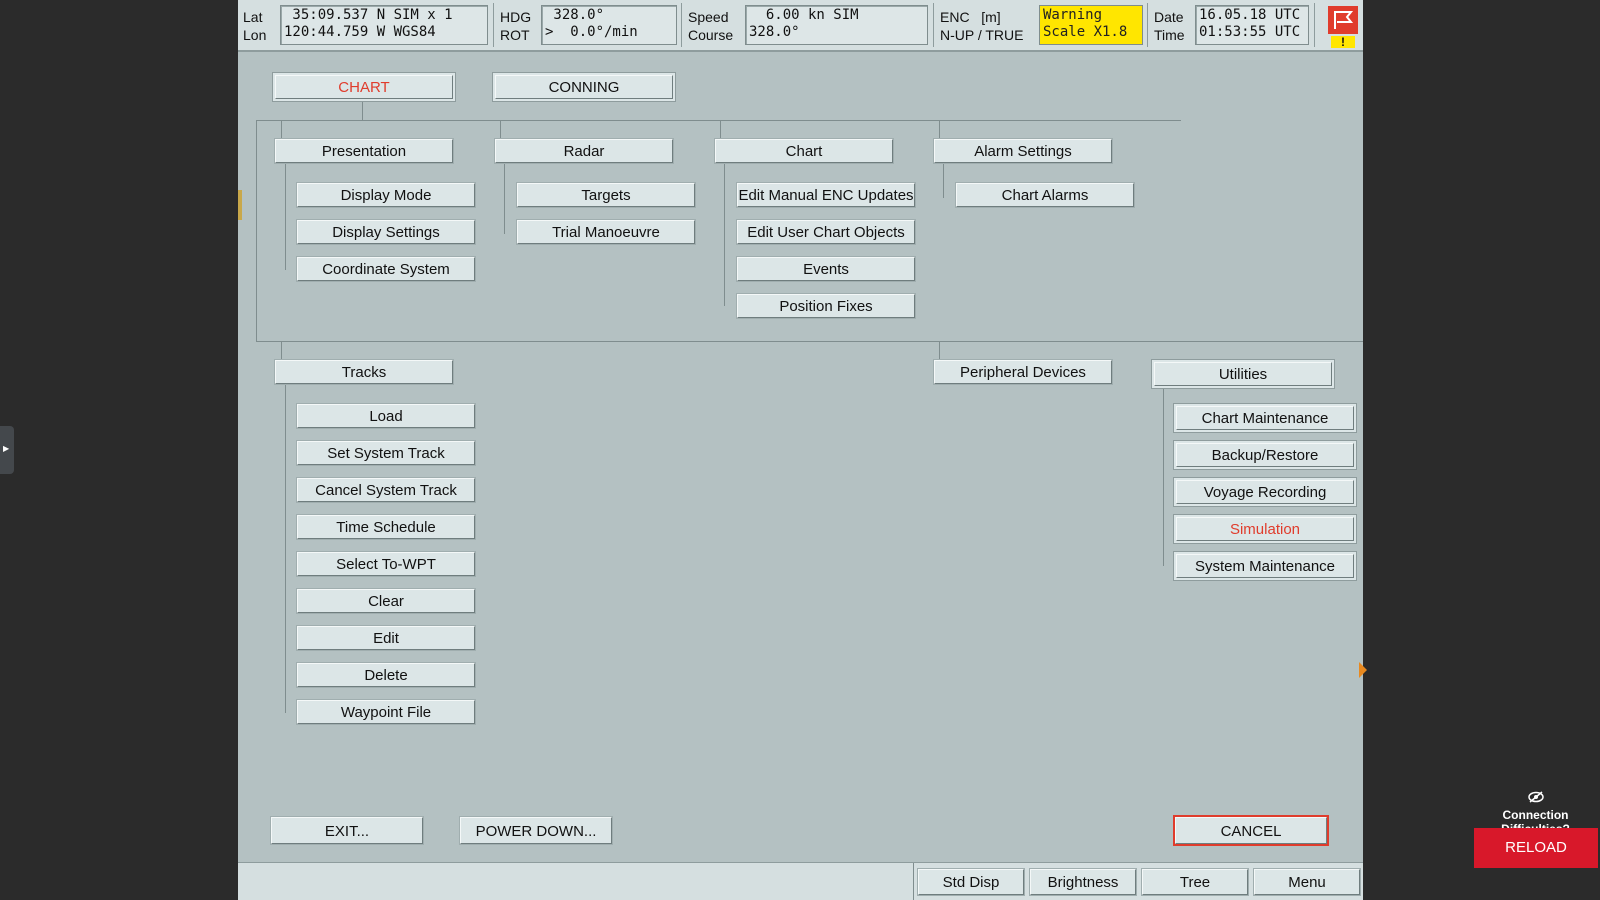 The image size is (1600, 900). I want to click on alarm-flag-icon, so click(1343, 20).